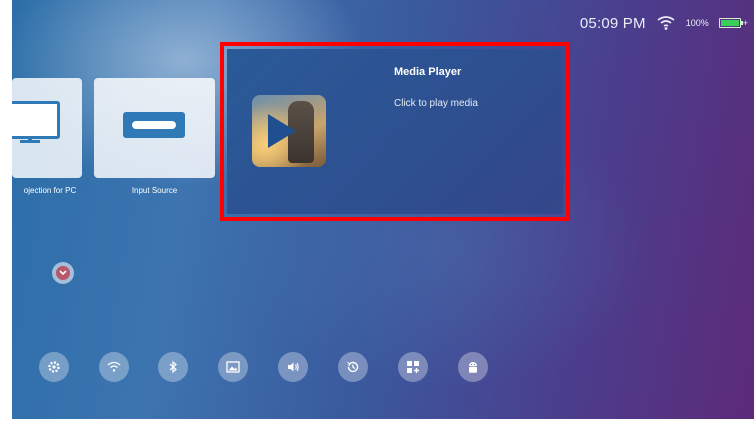 The height and width of the screenshot is (432, 754). I want to click on apps-add-icon, so click(413, 367).